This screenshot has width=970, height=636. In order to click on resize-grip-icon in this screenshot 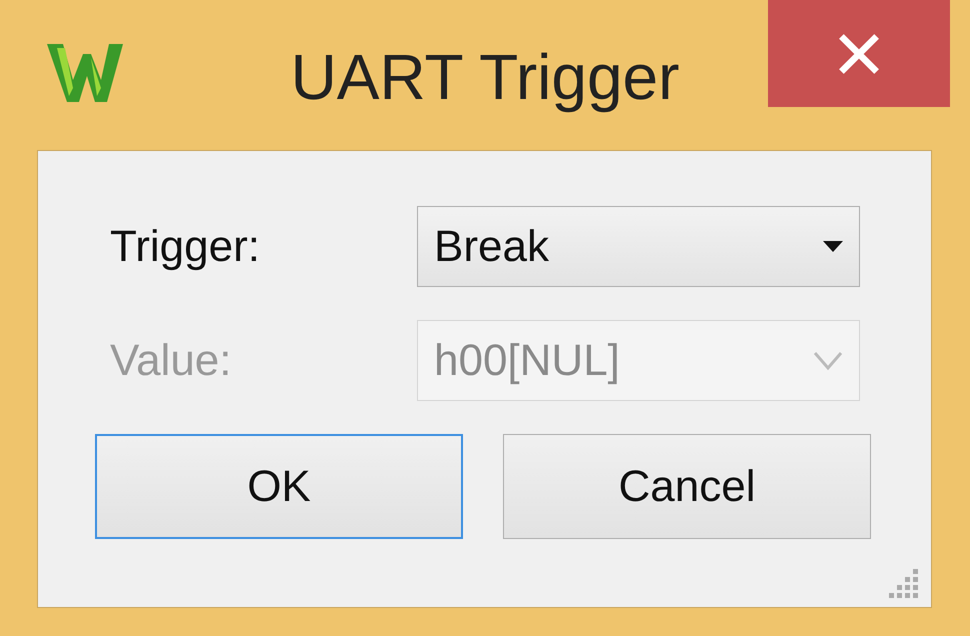, I will do `click(904, 584)`.